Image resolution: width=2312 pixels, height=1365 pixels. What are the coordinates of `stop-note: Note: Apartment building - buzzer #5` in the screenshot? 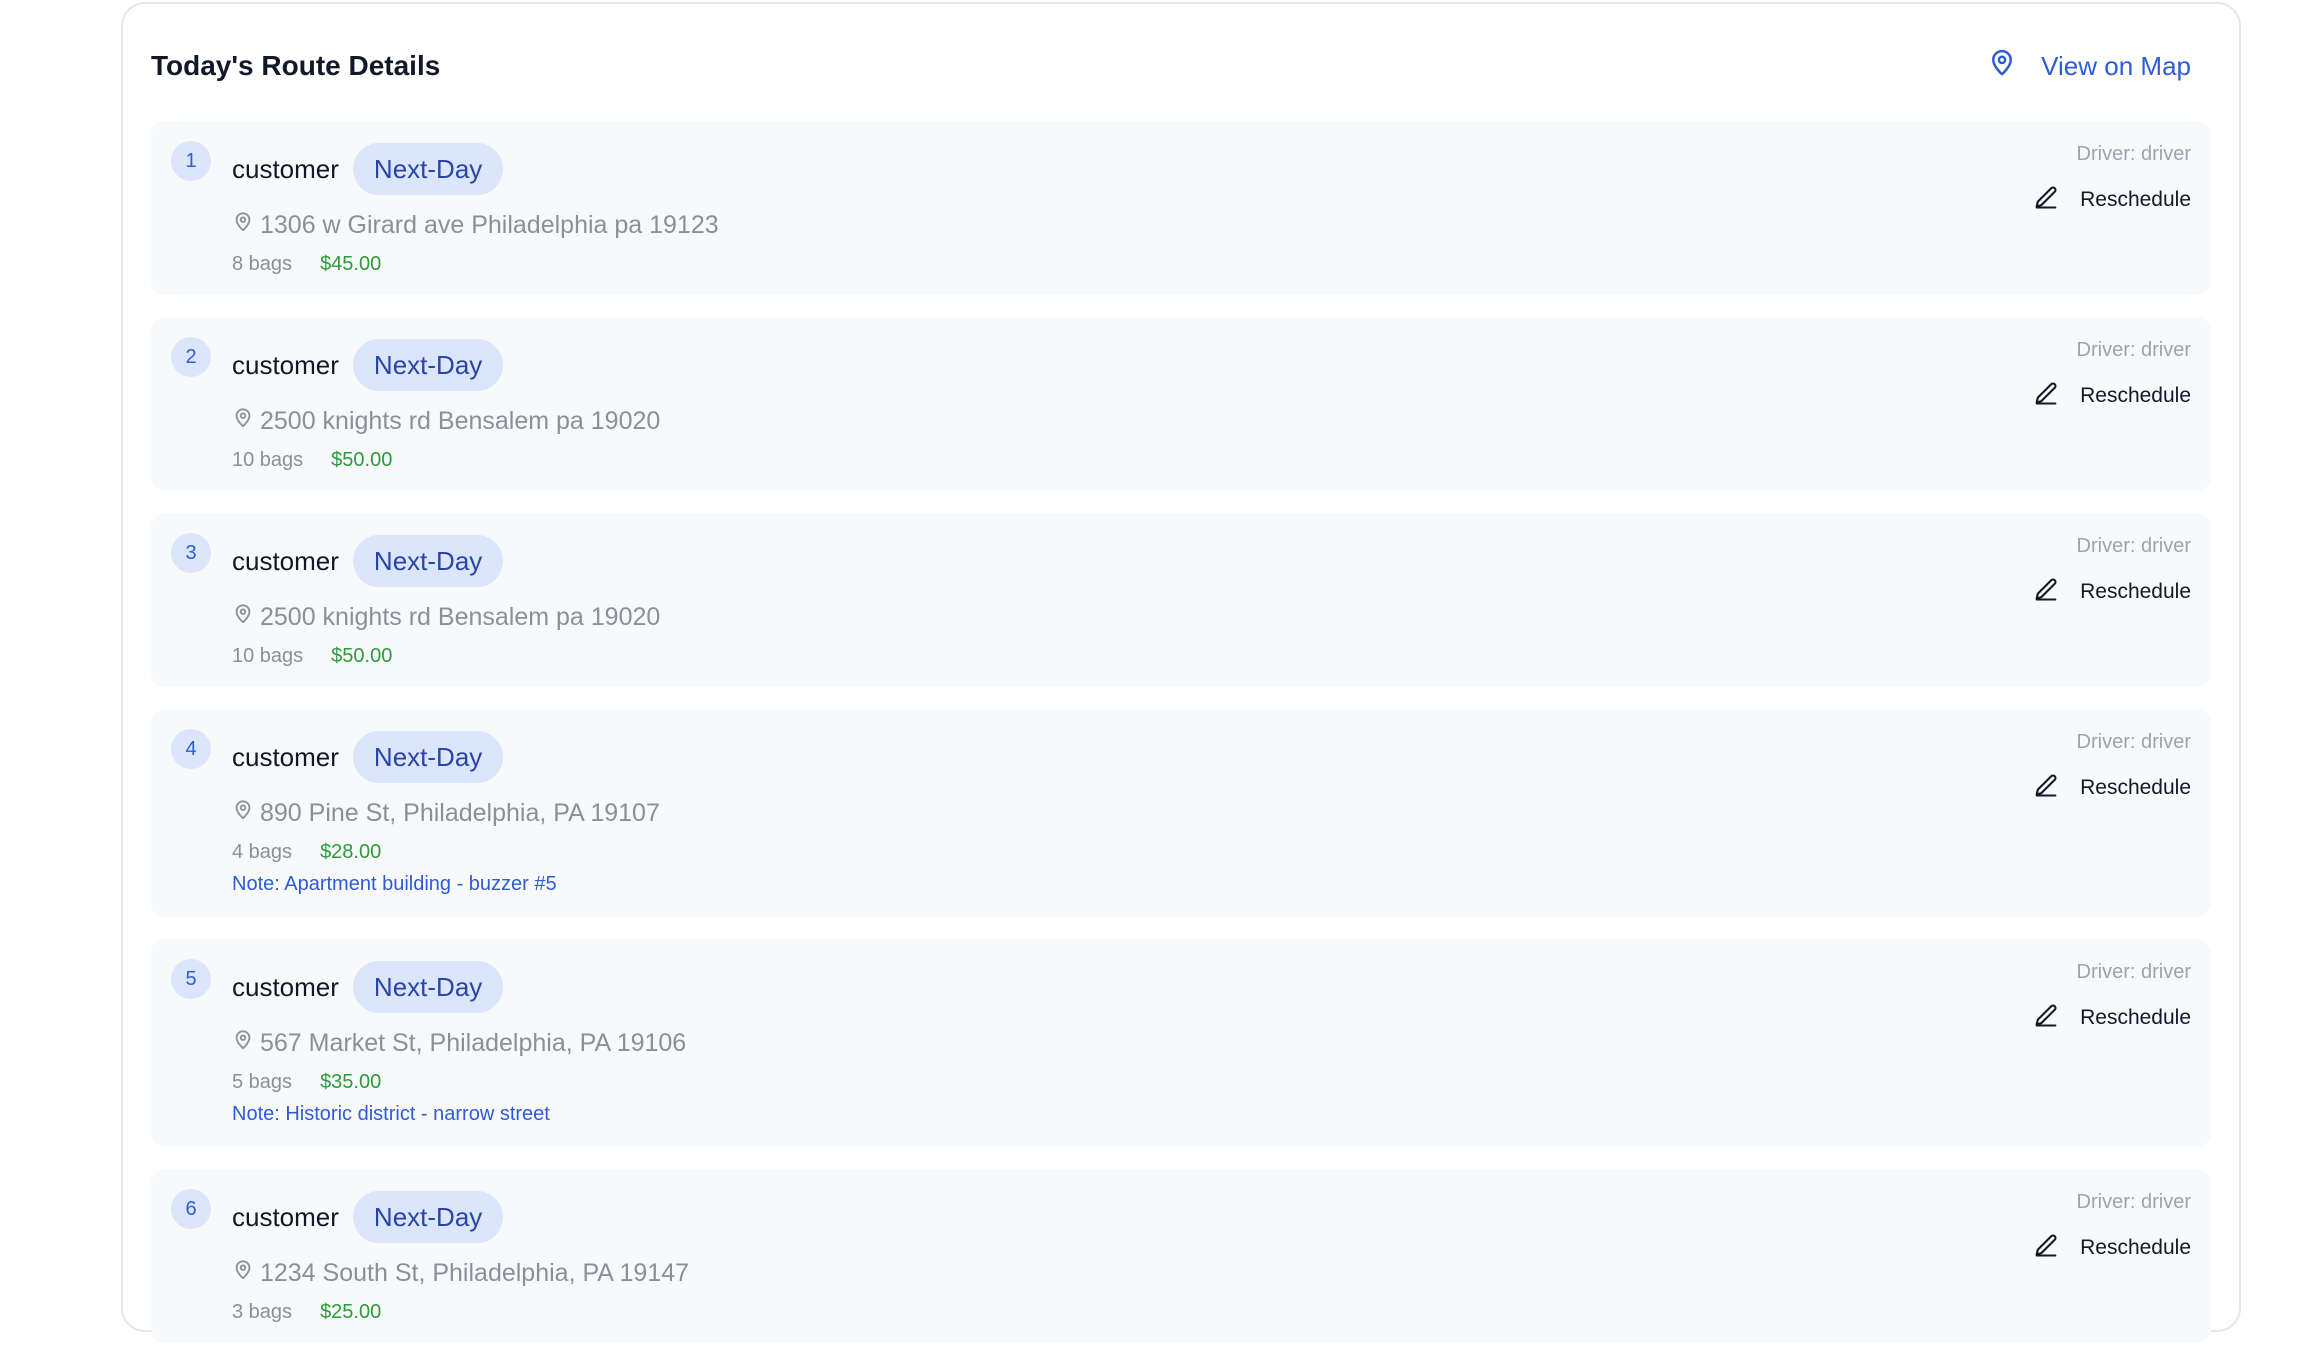 It's located at (394, 884).